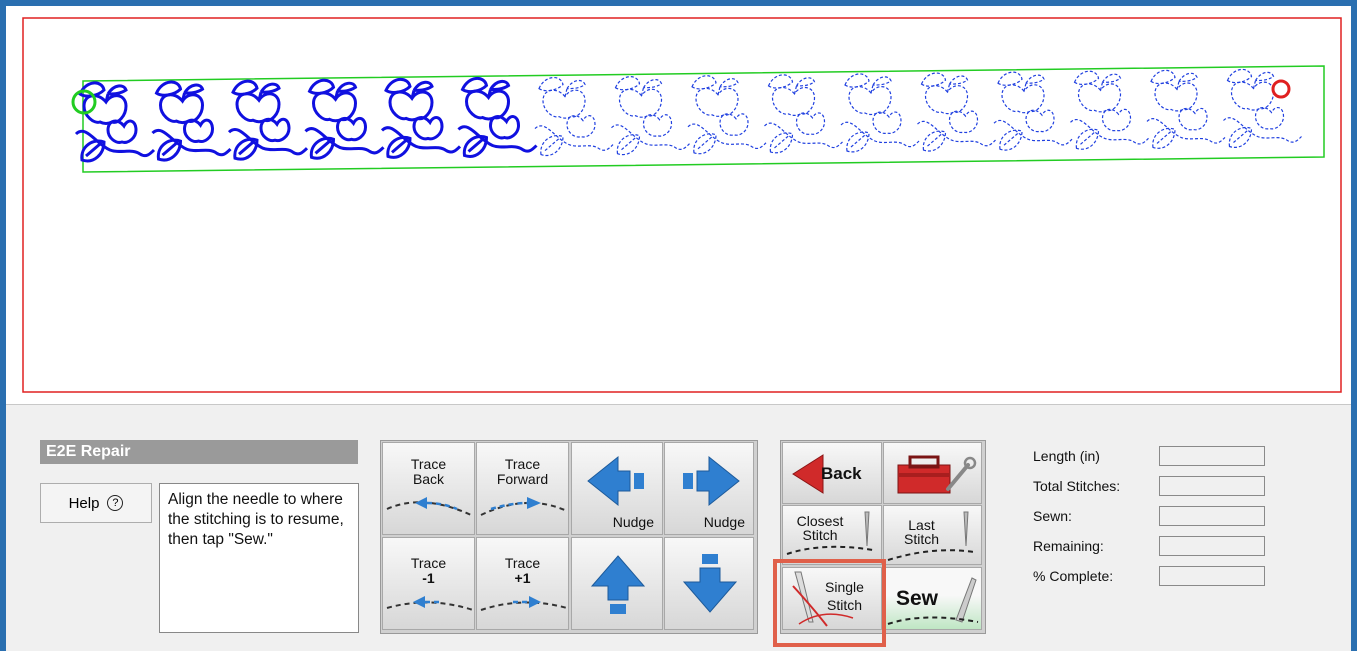 This screenshot has width=1357, height=651. I want to click on nudge-down-button, so click(709, 583).